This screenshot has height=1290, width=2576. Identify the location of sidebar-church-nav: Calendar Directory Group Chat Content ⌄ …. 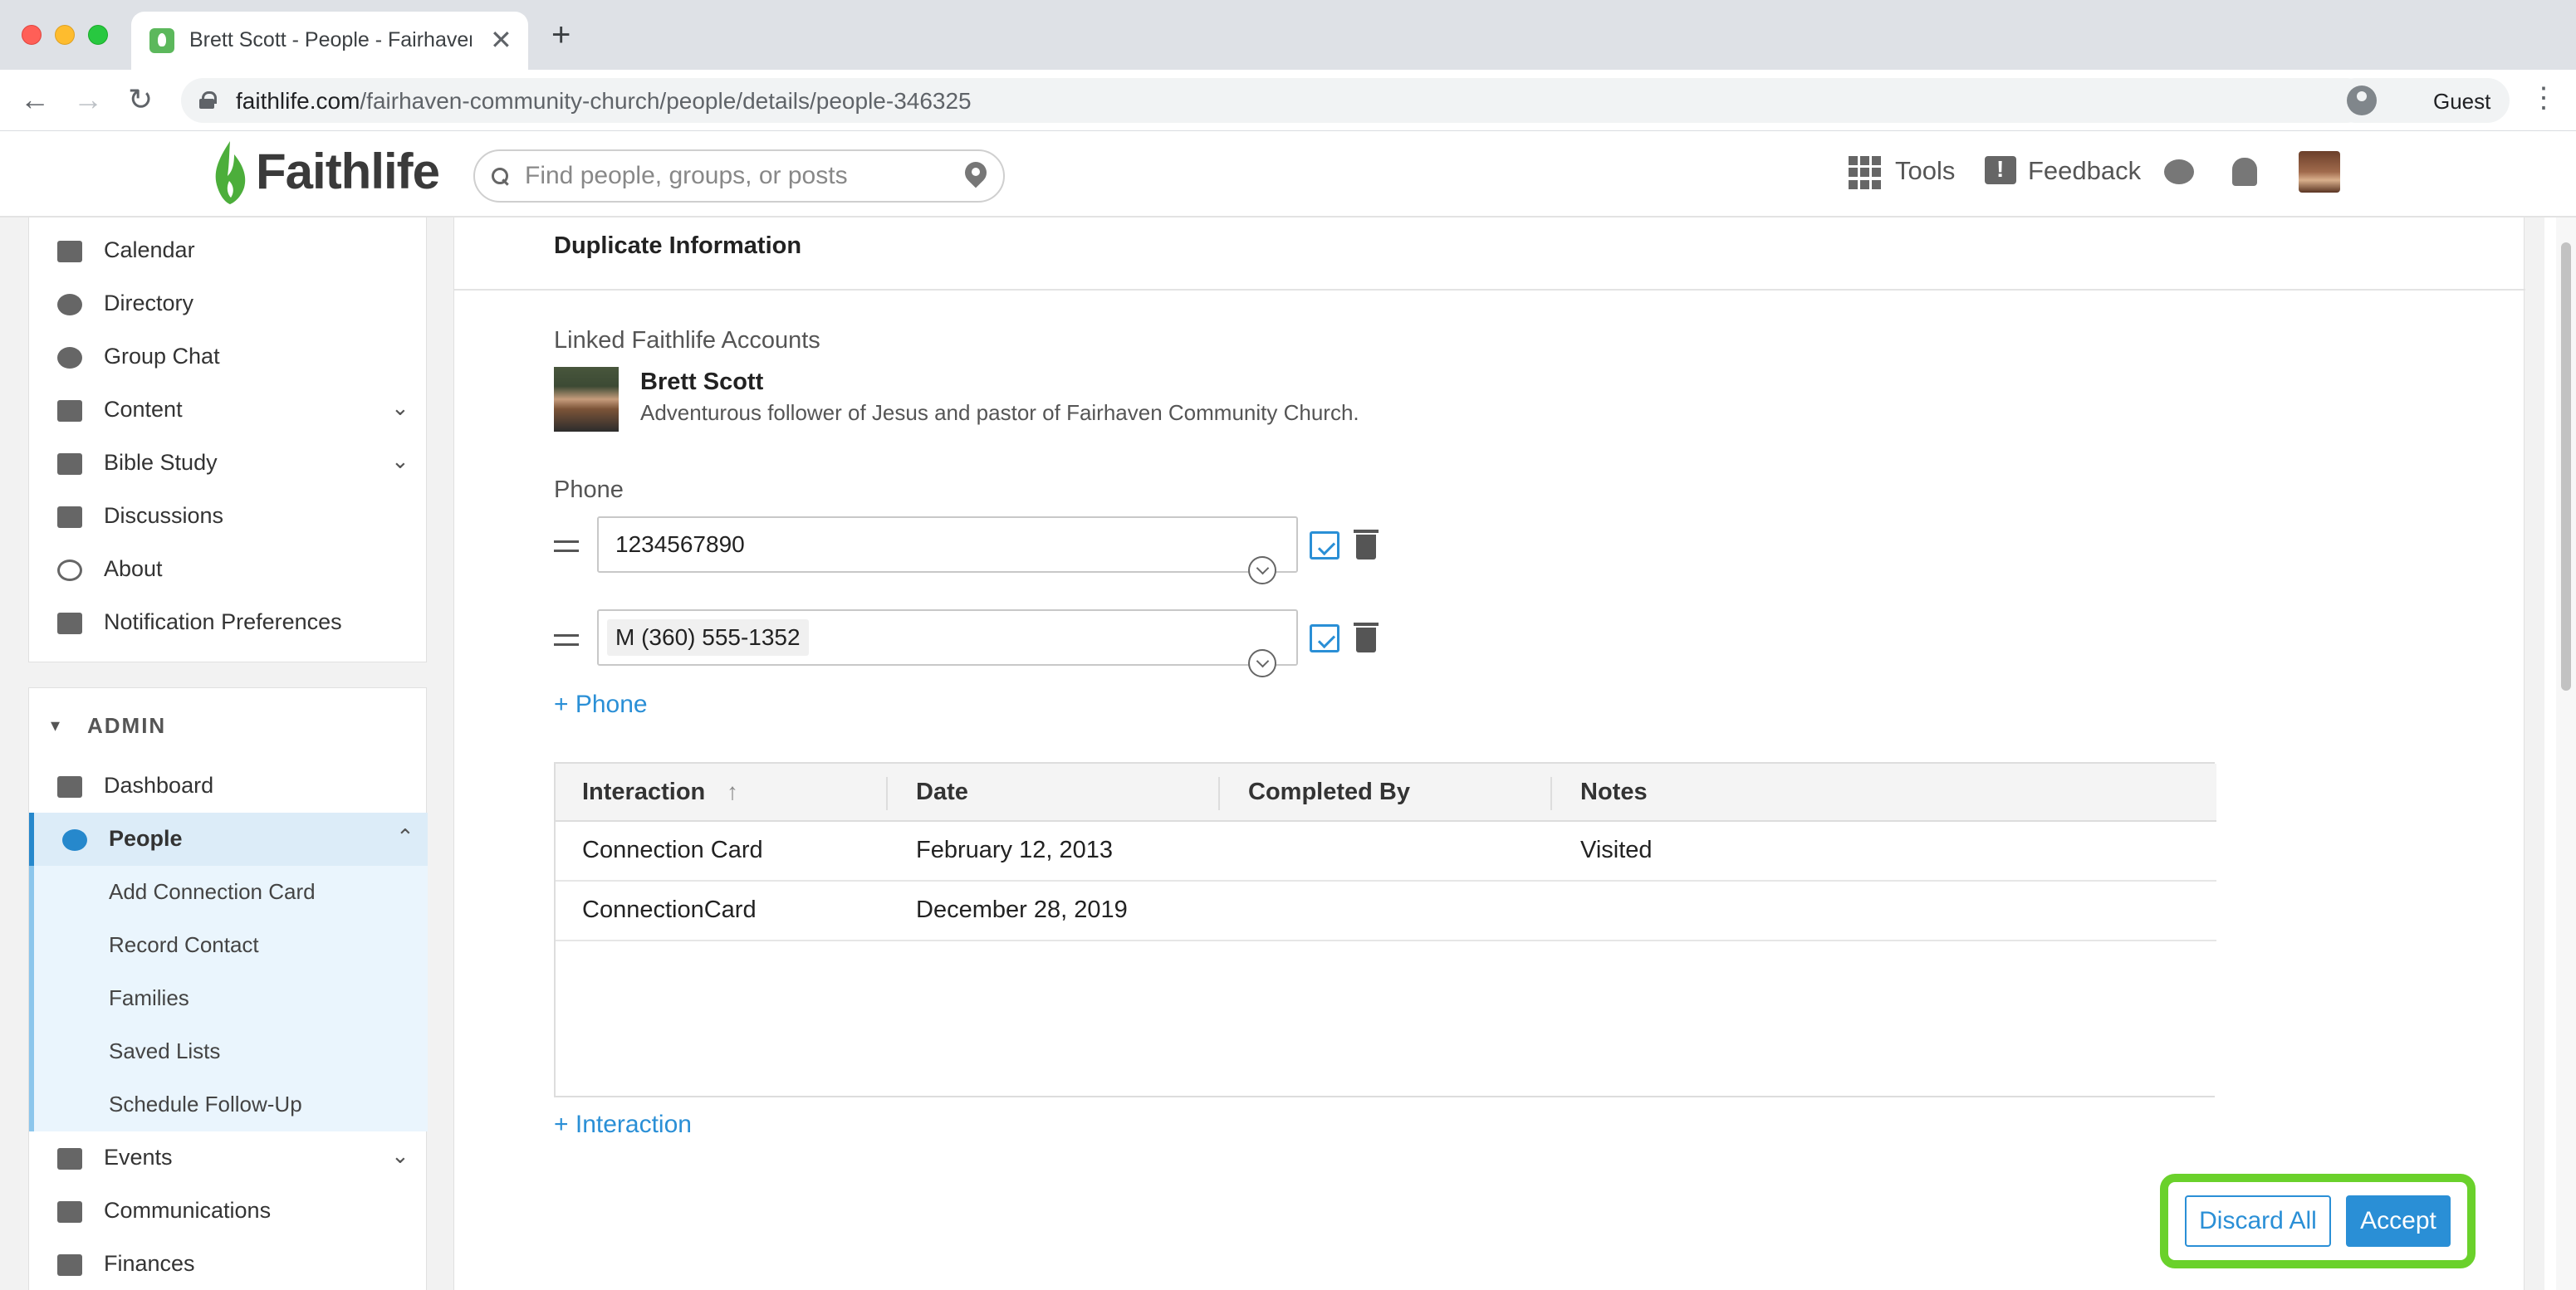
(228, 439).